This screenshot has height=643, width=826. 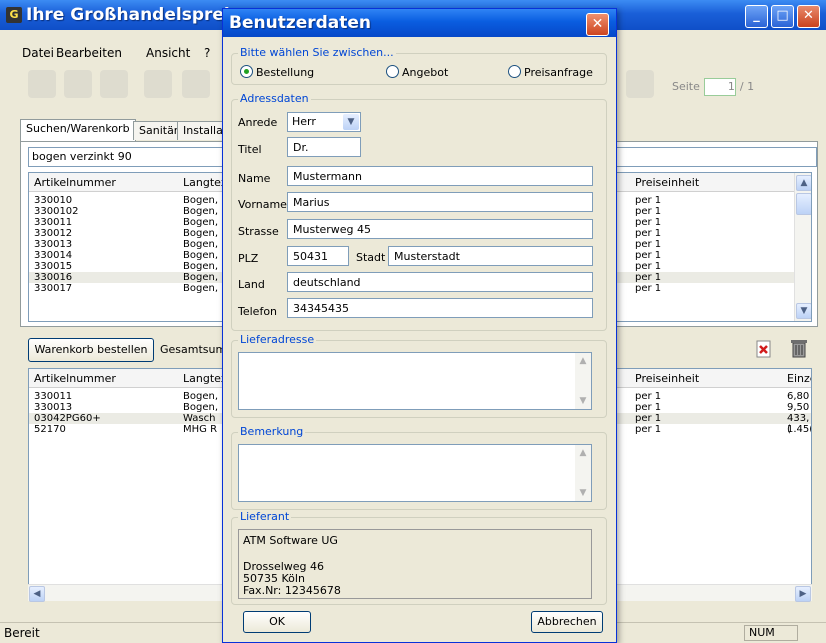 What do you see at coordinates (440, 308) in the screenshot?
I see `telefon-field: 34345435` at bounding box center [440, 308].